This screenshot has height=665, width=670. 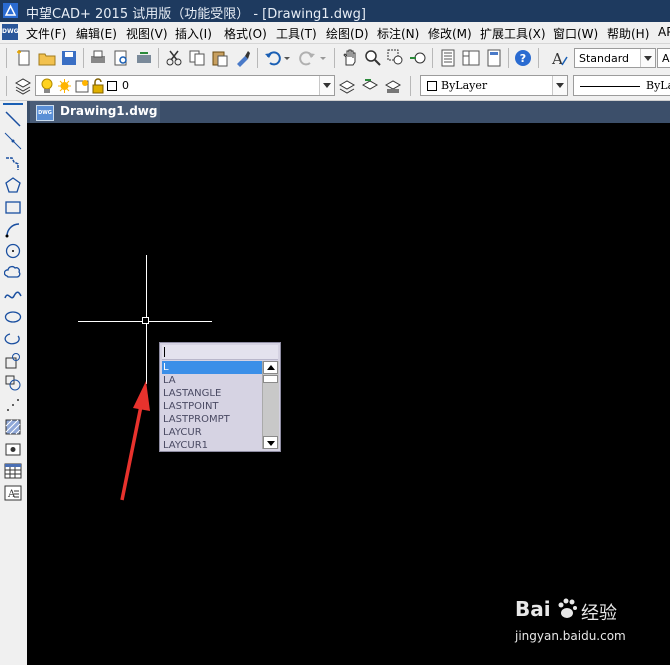 What do you see at coordinates (450, 33) in the screenshot?
I see `menu-modify: 修改(M)` at bounding box center [450, 33].